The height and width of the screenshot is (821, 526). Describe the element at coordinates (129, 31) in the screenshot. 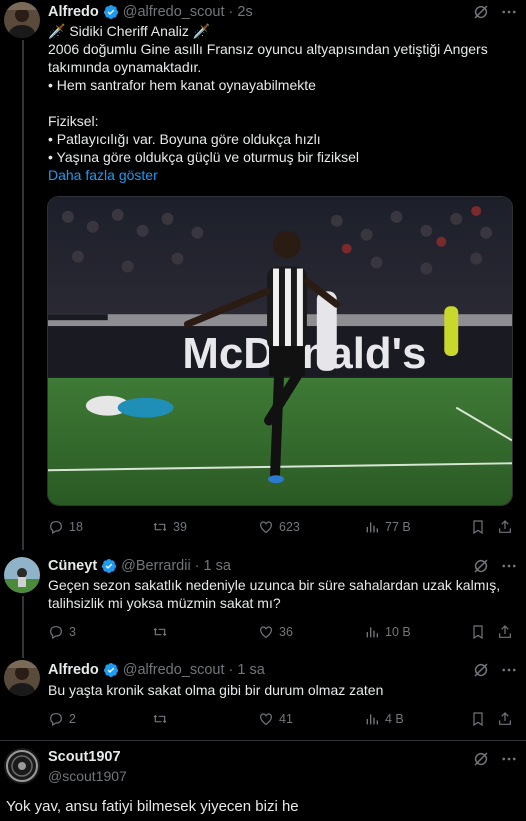

I see `tweet-line: 🗡️ Sidiki Cheriff Analiz 🗡️` at that location.